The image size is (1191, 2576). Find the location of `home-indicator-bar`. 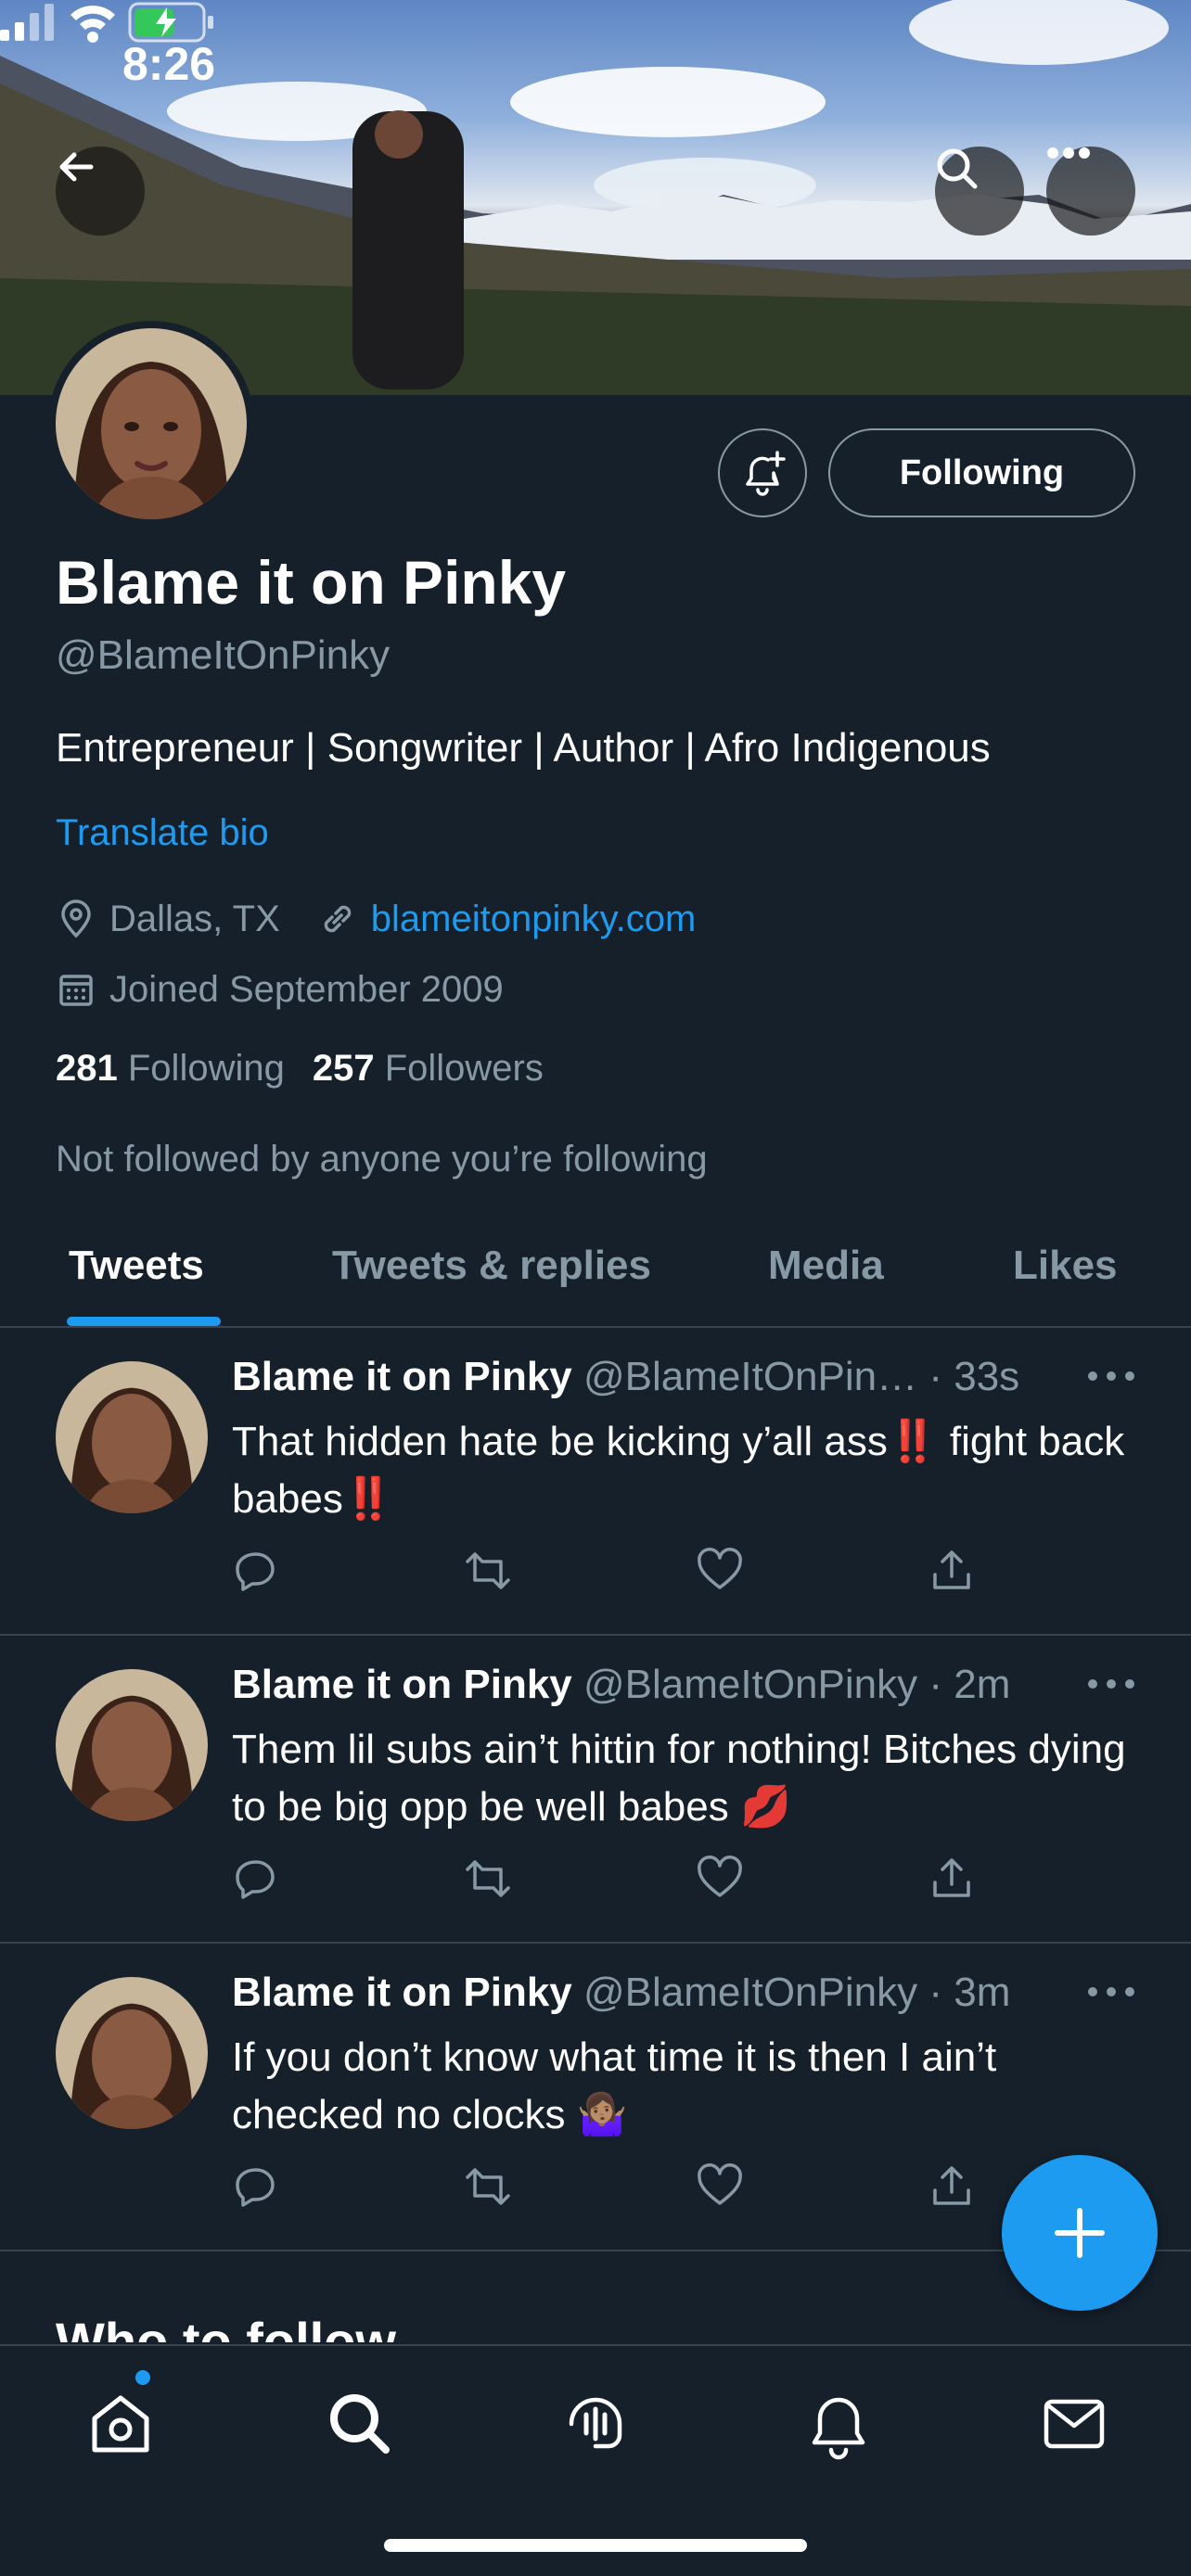

home-indicator-bar is located at coordinates (595, 2545).